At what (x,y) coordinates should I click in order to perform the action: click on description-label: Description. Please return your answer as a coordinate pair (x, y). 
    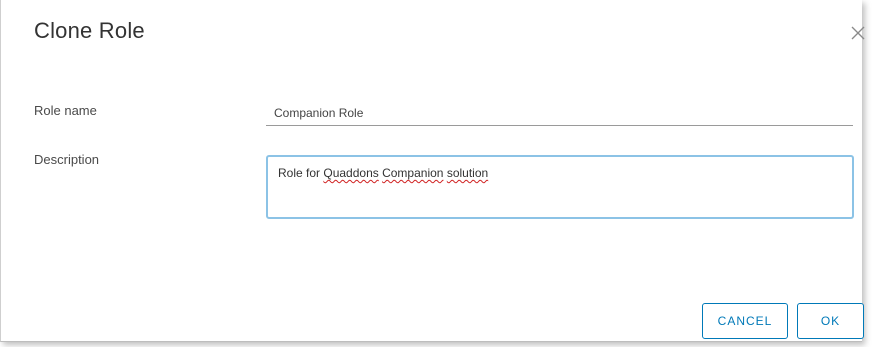
    Looking at the image, I should click on (67, 159).